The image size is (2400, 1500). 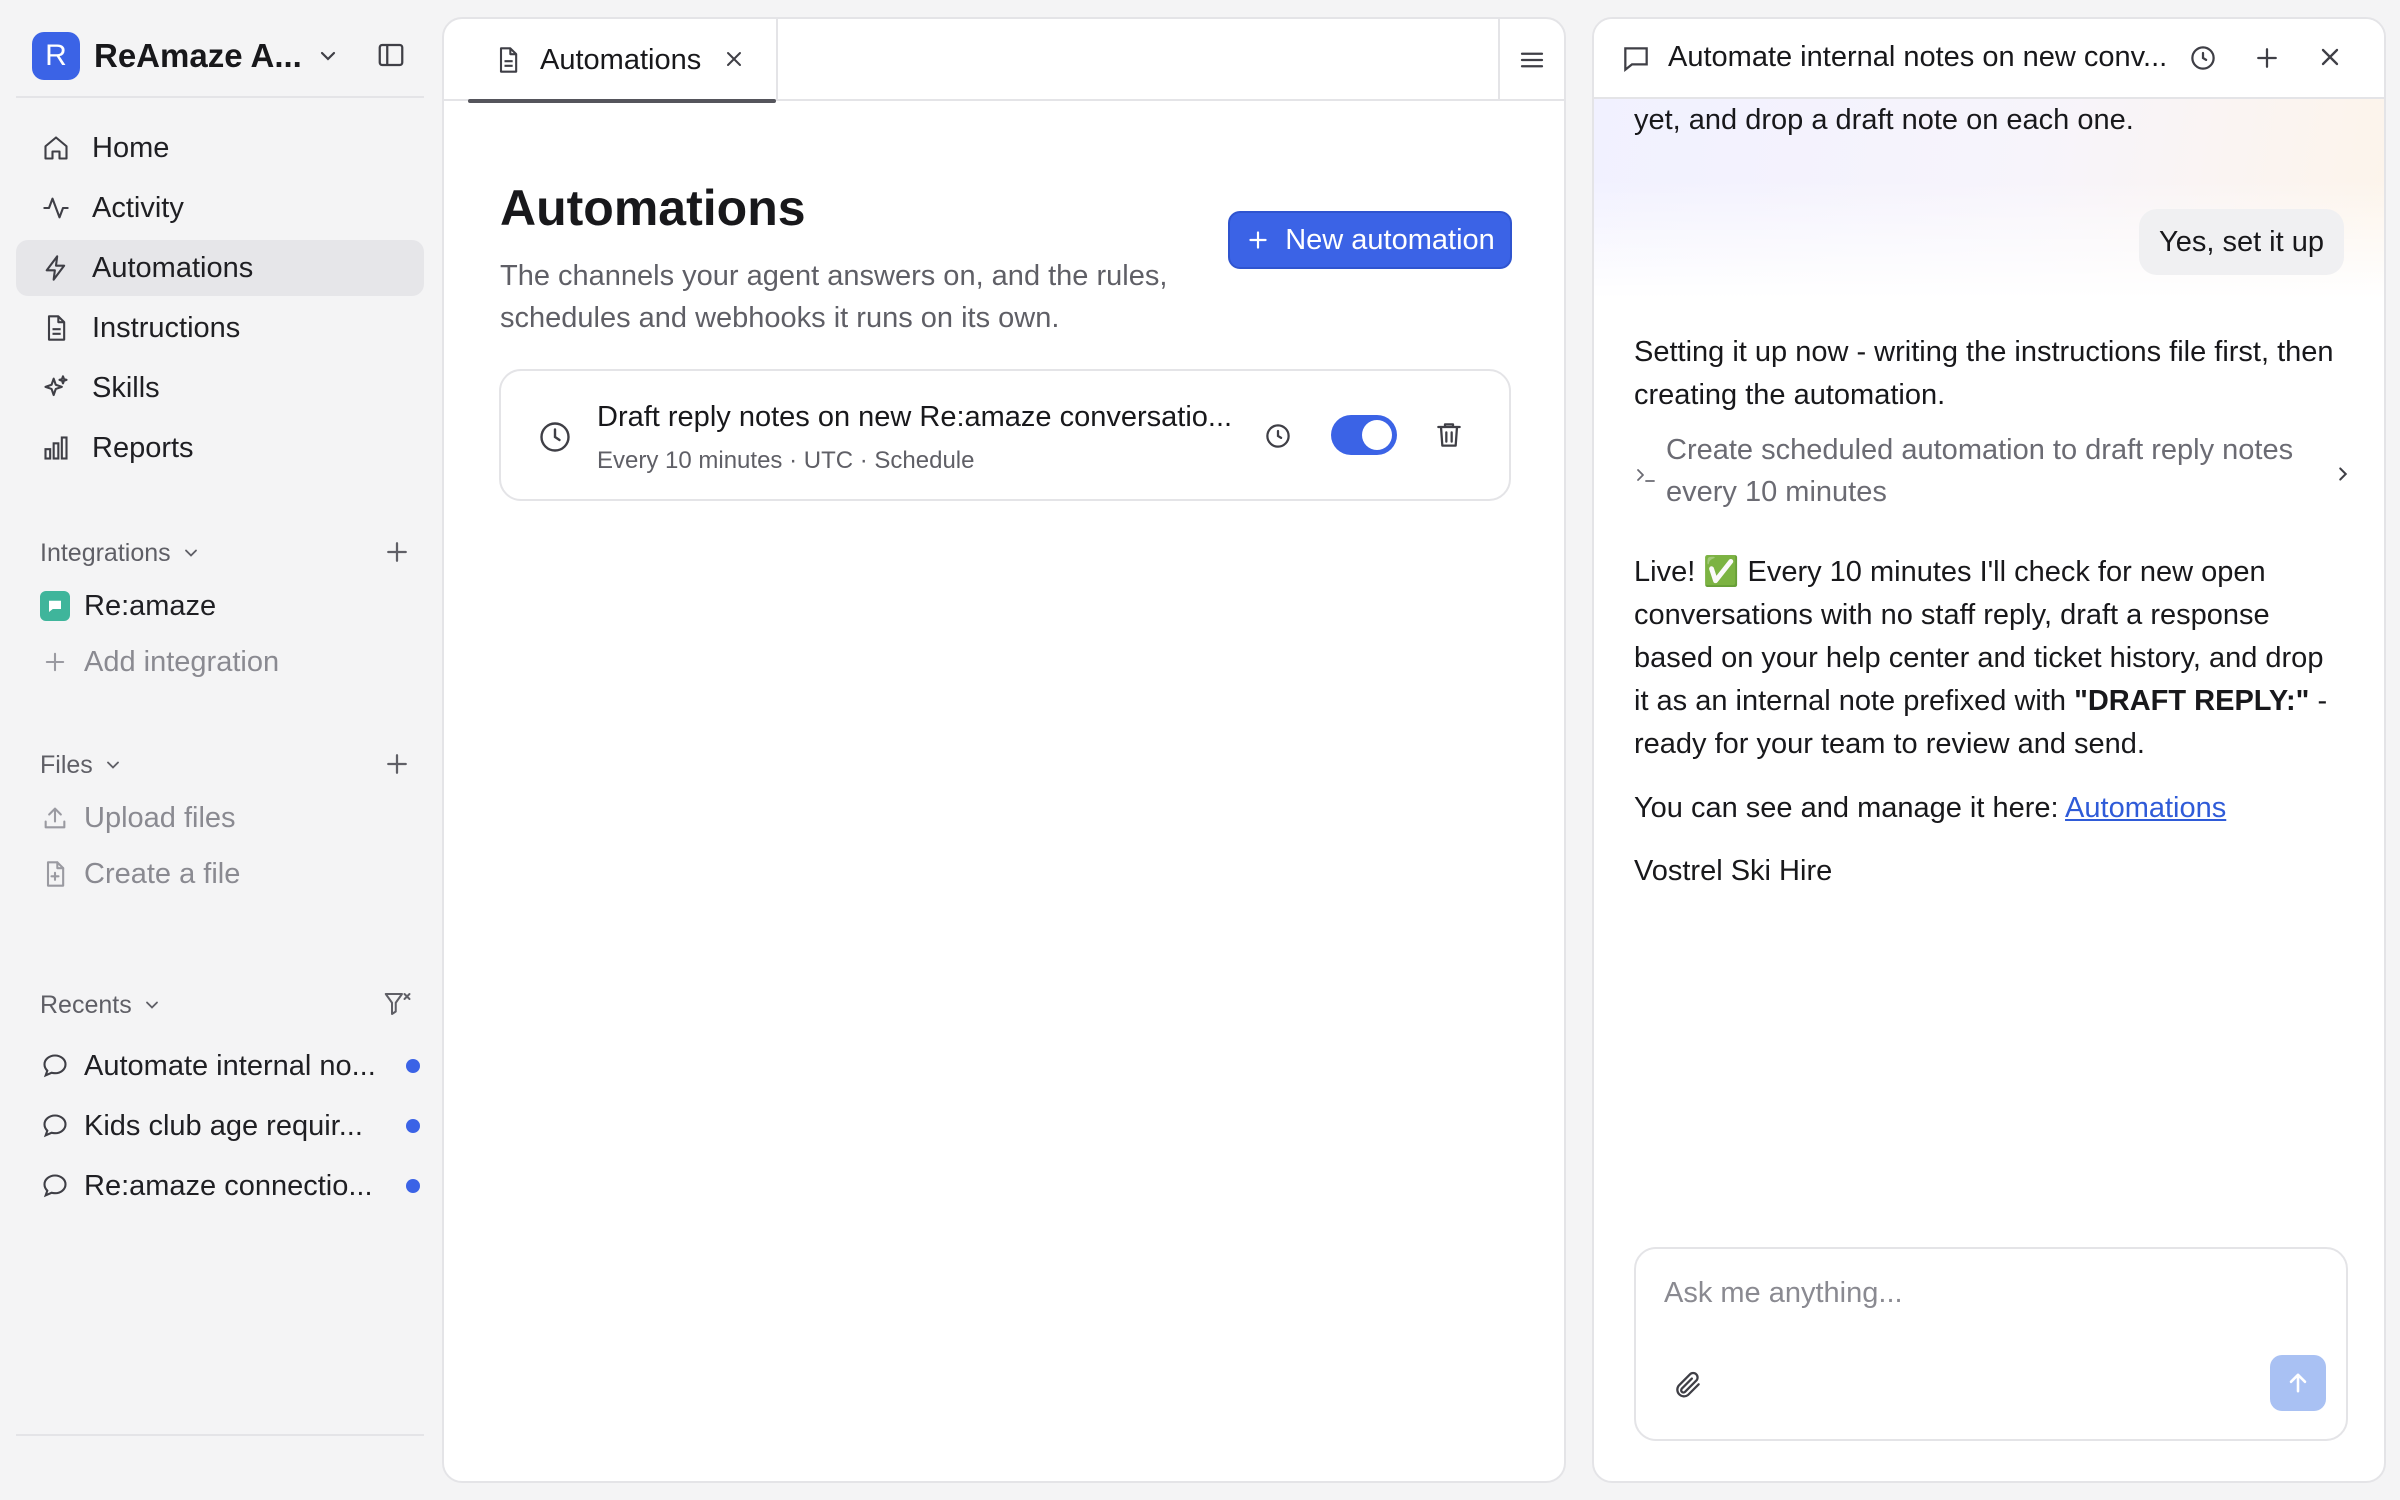 What do you see at coordinates (55, 662) in the screenshot?
I see `plus-icon` at bounding box center [55, 662].